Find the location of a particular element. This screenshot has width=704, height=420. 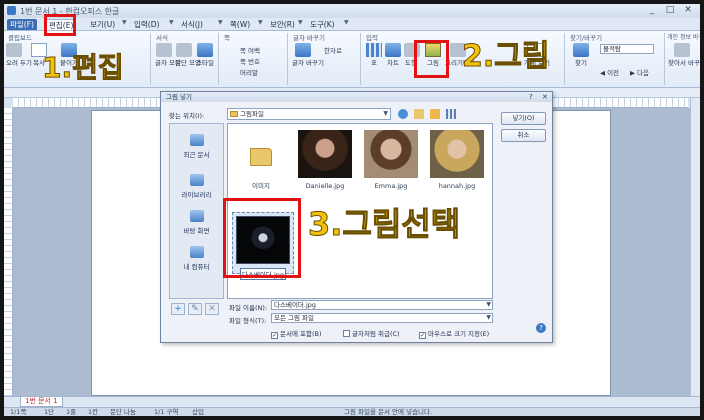

page-margin-button: 쪽 여백 is located at coordinates (250, 50).